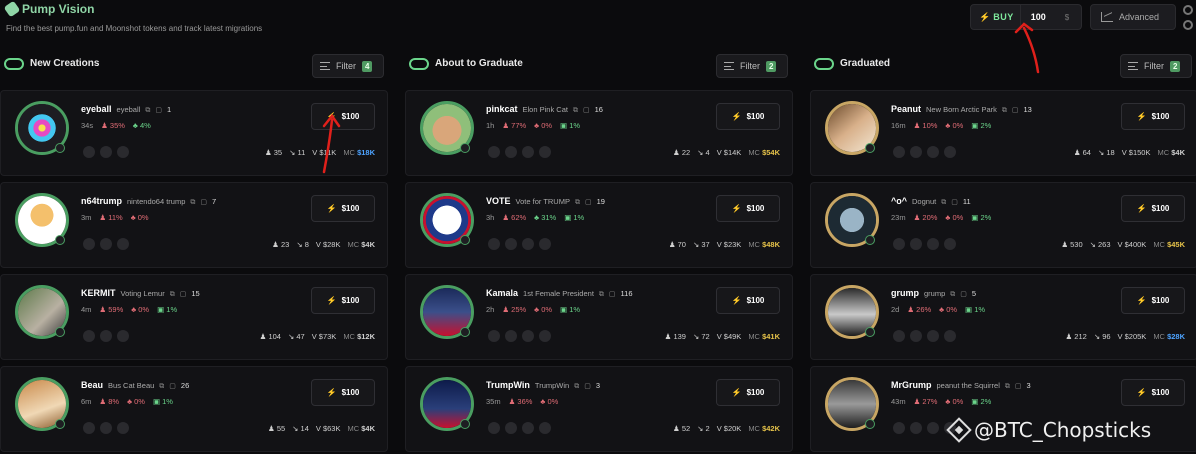  Describe the element at coordinates (911, 385) in the screenshot. I see `token-ticker: MrGrump` at that location.